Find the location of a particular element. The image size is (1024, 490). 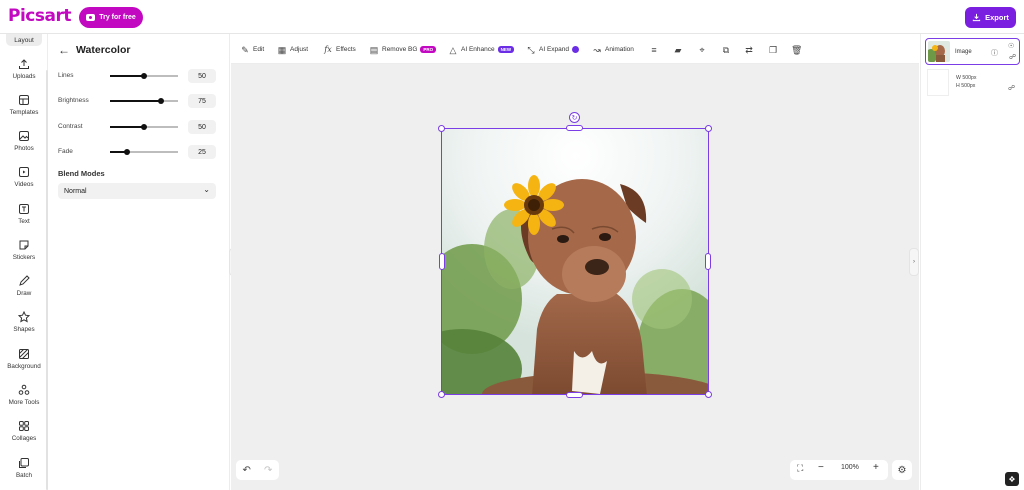

align-icon: ≡ is located at coordinates (654, 49).